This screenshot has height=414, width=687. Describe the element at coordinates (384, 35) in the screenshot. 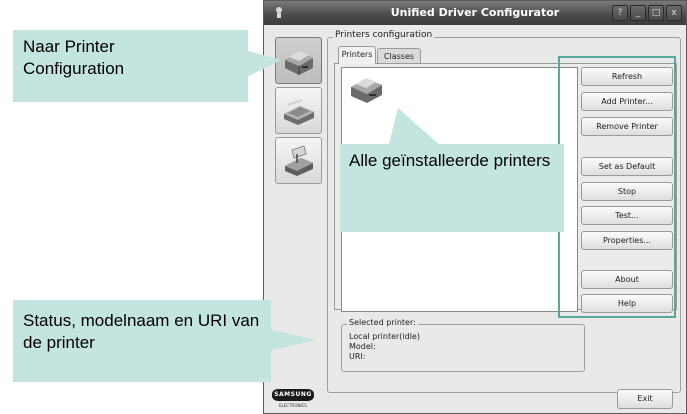

I see `printers-configuration-legend: Printers configuration` at that location.